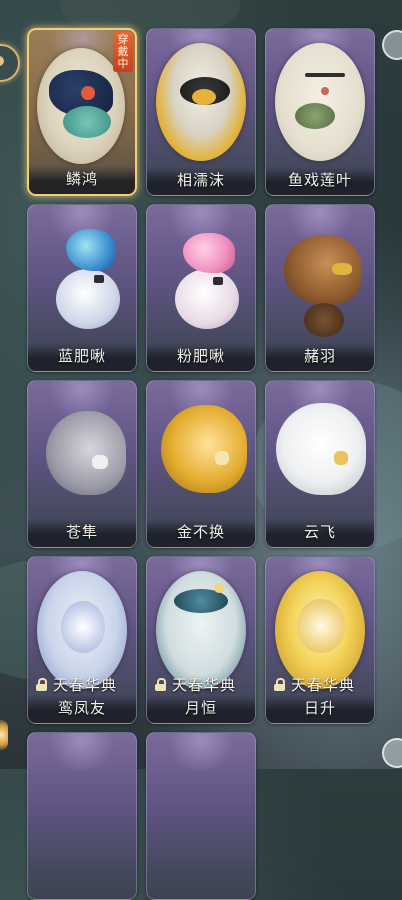 This screenshot has height=900, width=402. What do you see at coordinates (81, 106) in the screenshot?
I see `dragon-orb-icon` at bounding box center [81, 106].